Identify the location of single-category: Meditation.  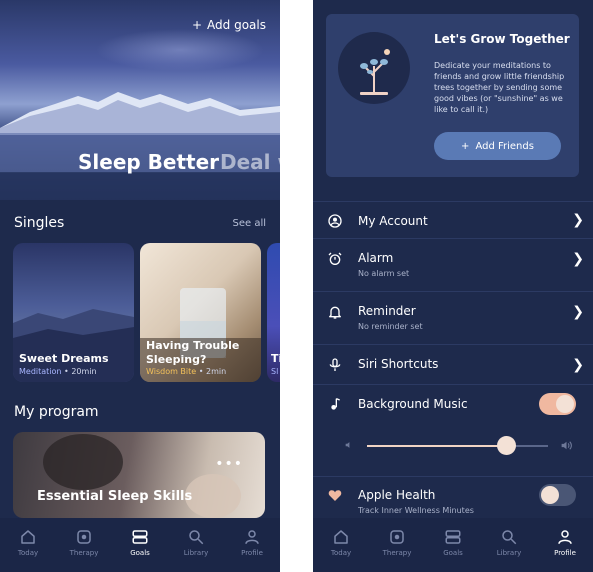
(40, 371).